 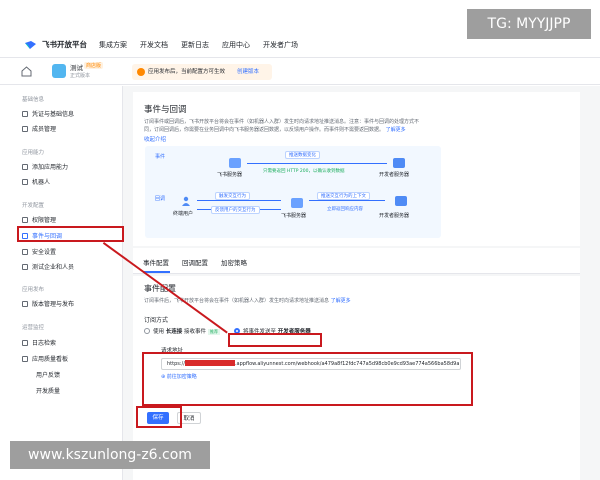 What do you see at coordinates (48, 266) in the screenshot?
I see `sidebar-item-test-tenants: 测试企业和人员` at bounding box center [48, 266].